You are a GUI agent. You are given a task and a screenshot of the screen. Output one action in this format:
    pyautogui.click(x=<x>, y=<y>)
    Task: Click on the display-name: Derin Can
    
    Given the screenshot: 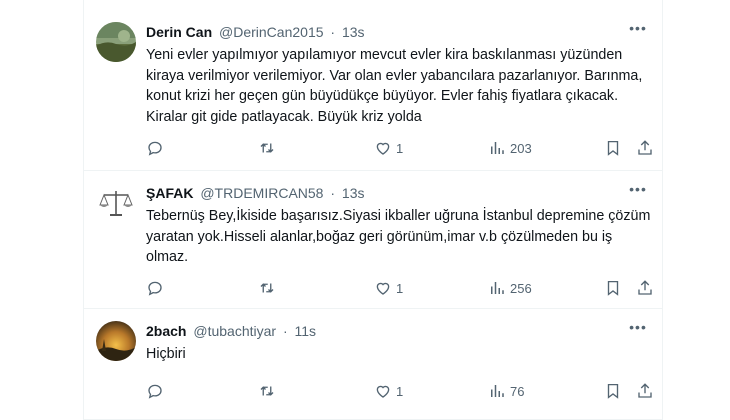 What is the action you would take?
    pyautogui.click(x=179, y=32)
    